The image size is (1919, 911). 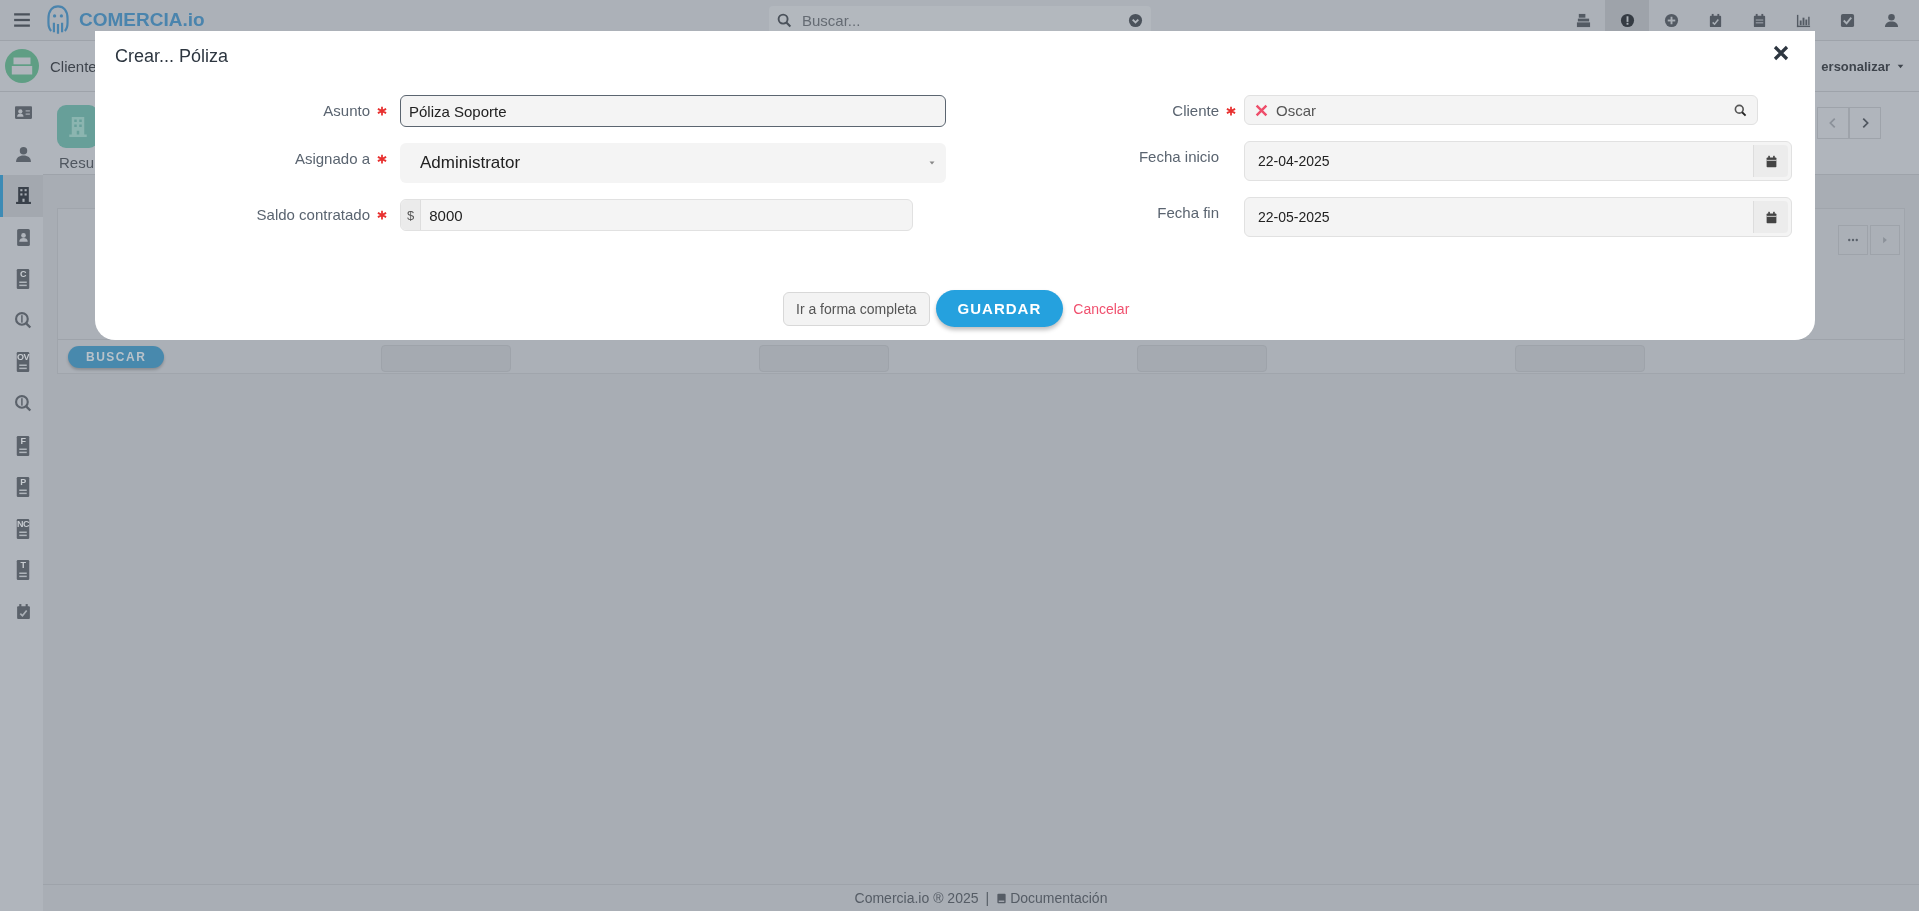 What do you see at coordinates (1101, 308) in the screenshot?
I see `cancel-link: Cancelar` at bounding box center [1101, 308].